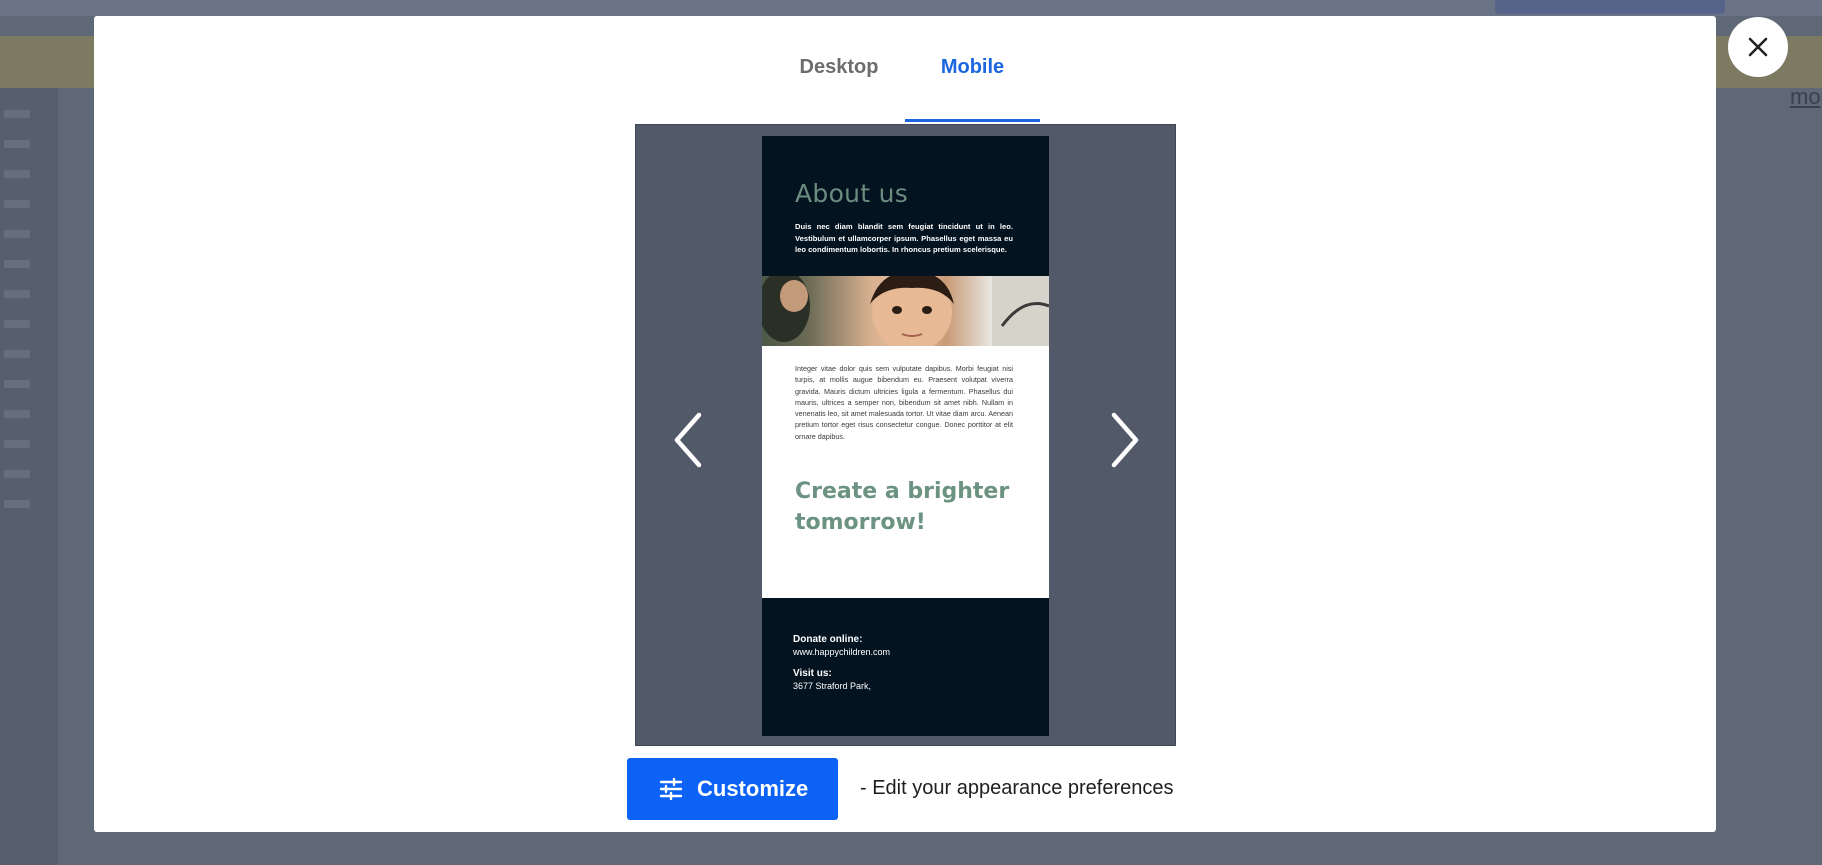  I want to click on donate-url: www.happychildren.com, so click(842, 652).